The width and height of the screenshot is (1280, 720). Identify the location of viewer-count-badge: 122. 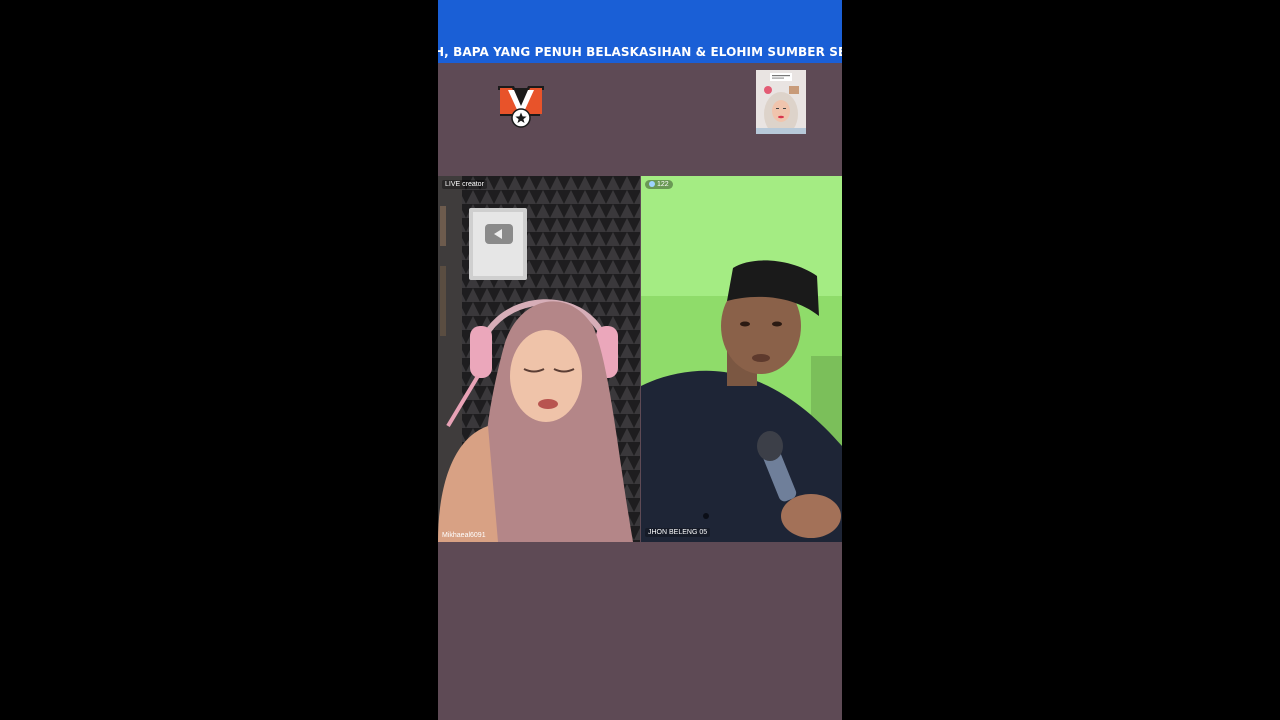
(659, 184).